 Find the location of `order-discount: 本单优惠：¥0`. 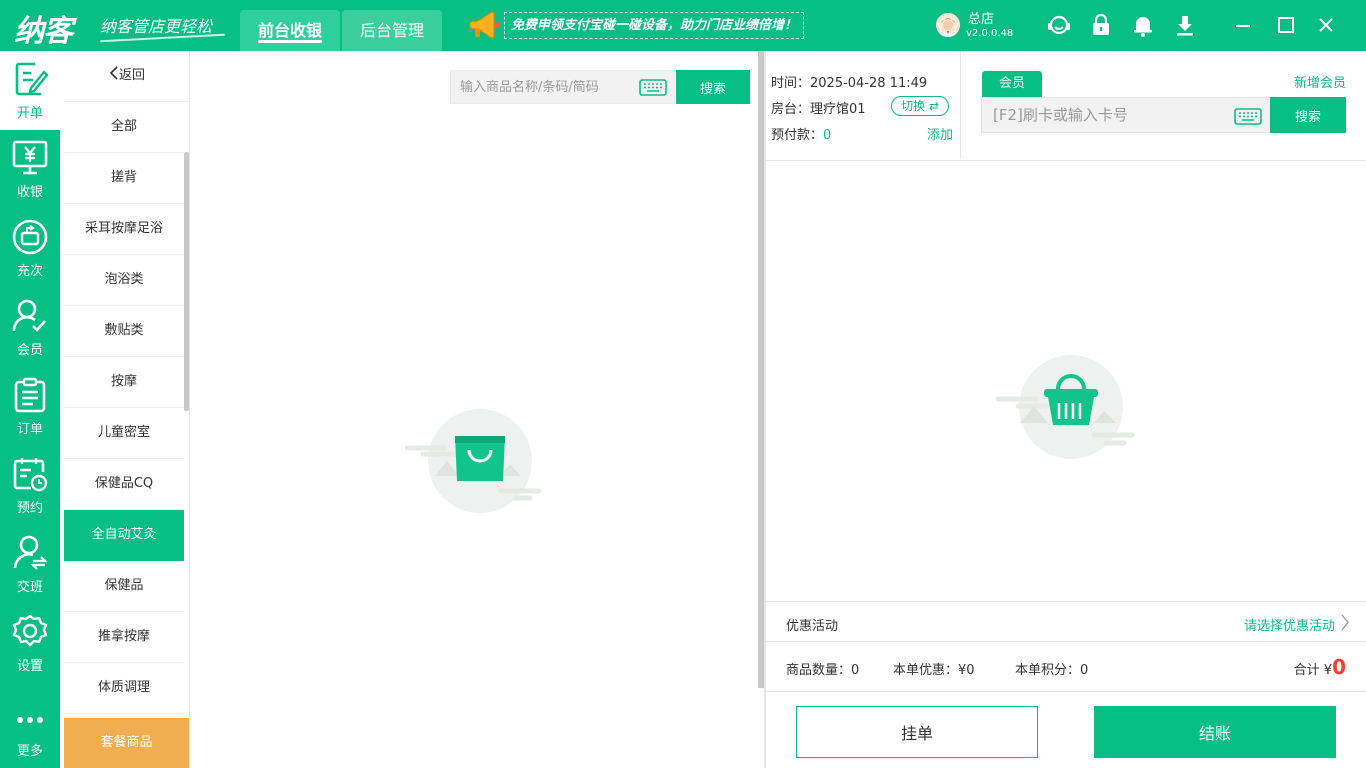

order-discount: 本单优惠：¥0 is located at coordinates (934, 668).